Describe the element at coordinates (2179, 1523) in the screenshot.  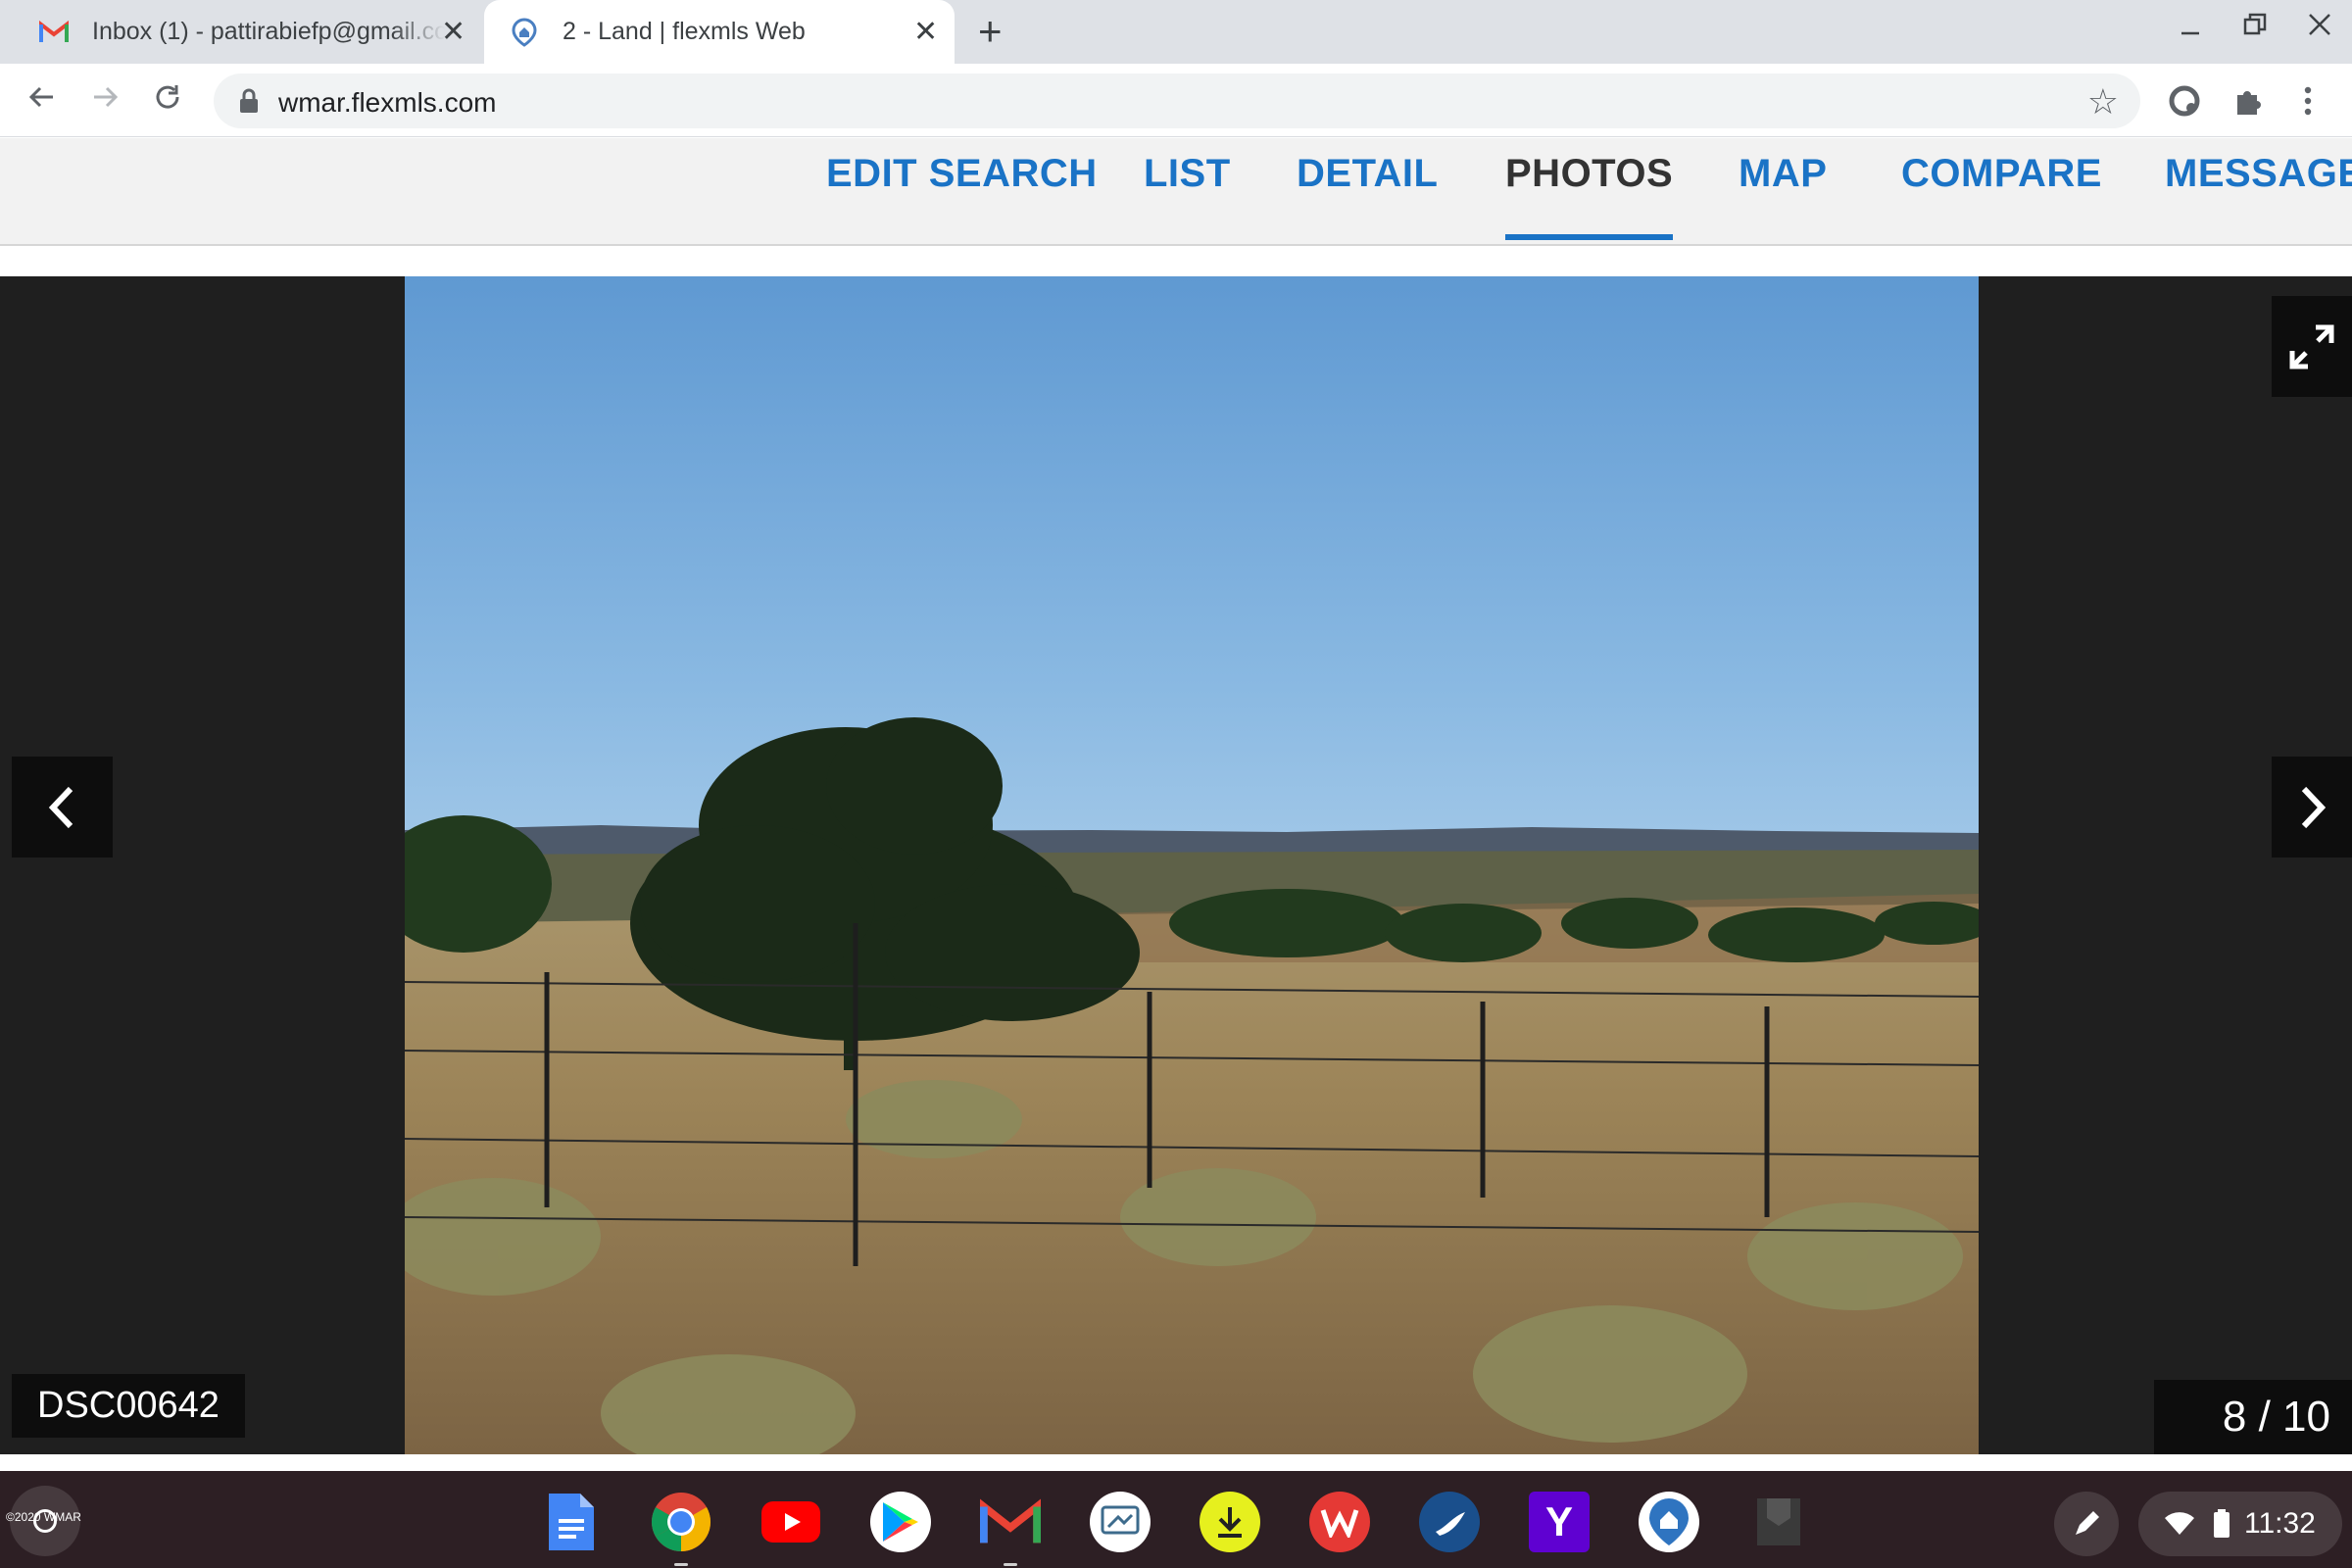
I see `wifi-icon` at that location.